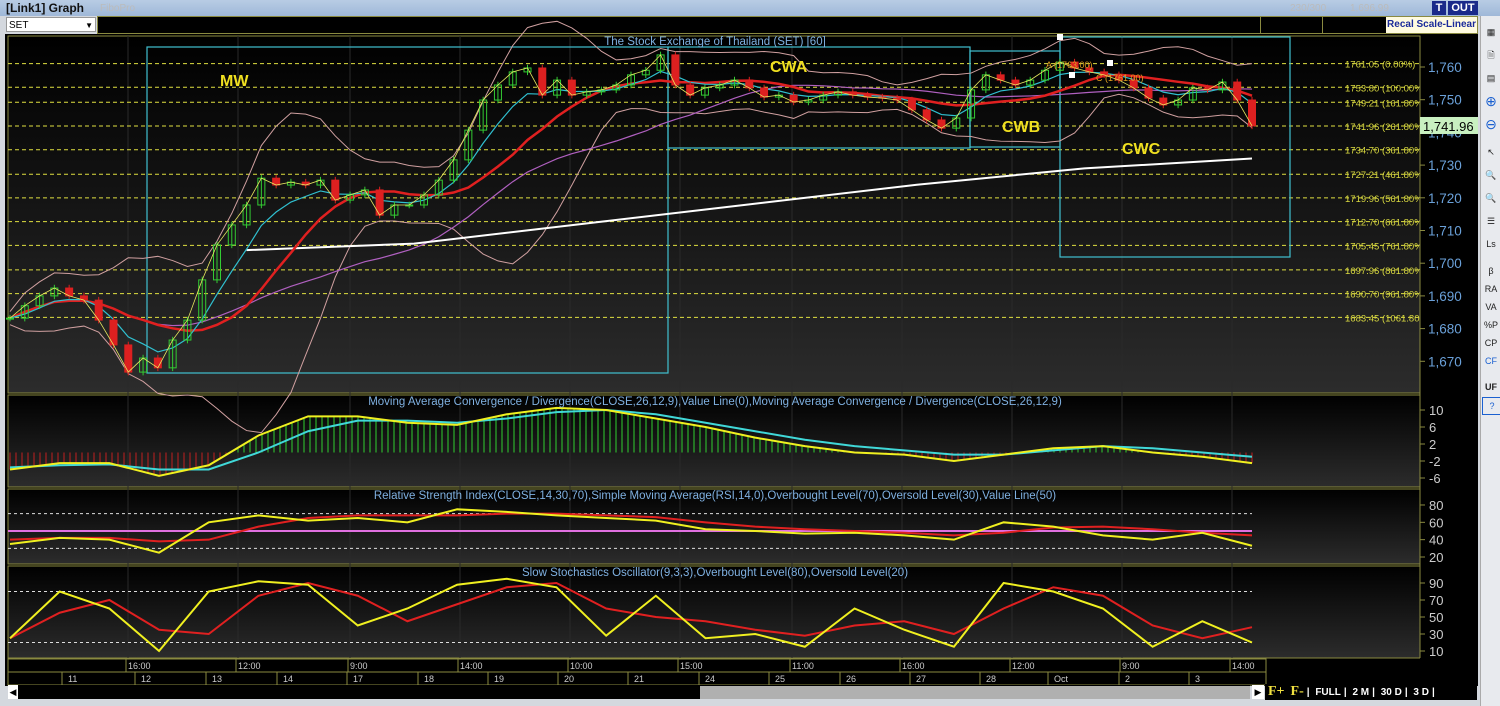 The height and width of the screenshot is (706, 1500). What do you see at coordinates (921, 679) in the screenshot?
I see `date-label: 27` at bounding box center [921, 679].